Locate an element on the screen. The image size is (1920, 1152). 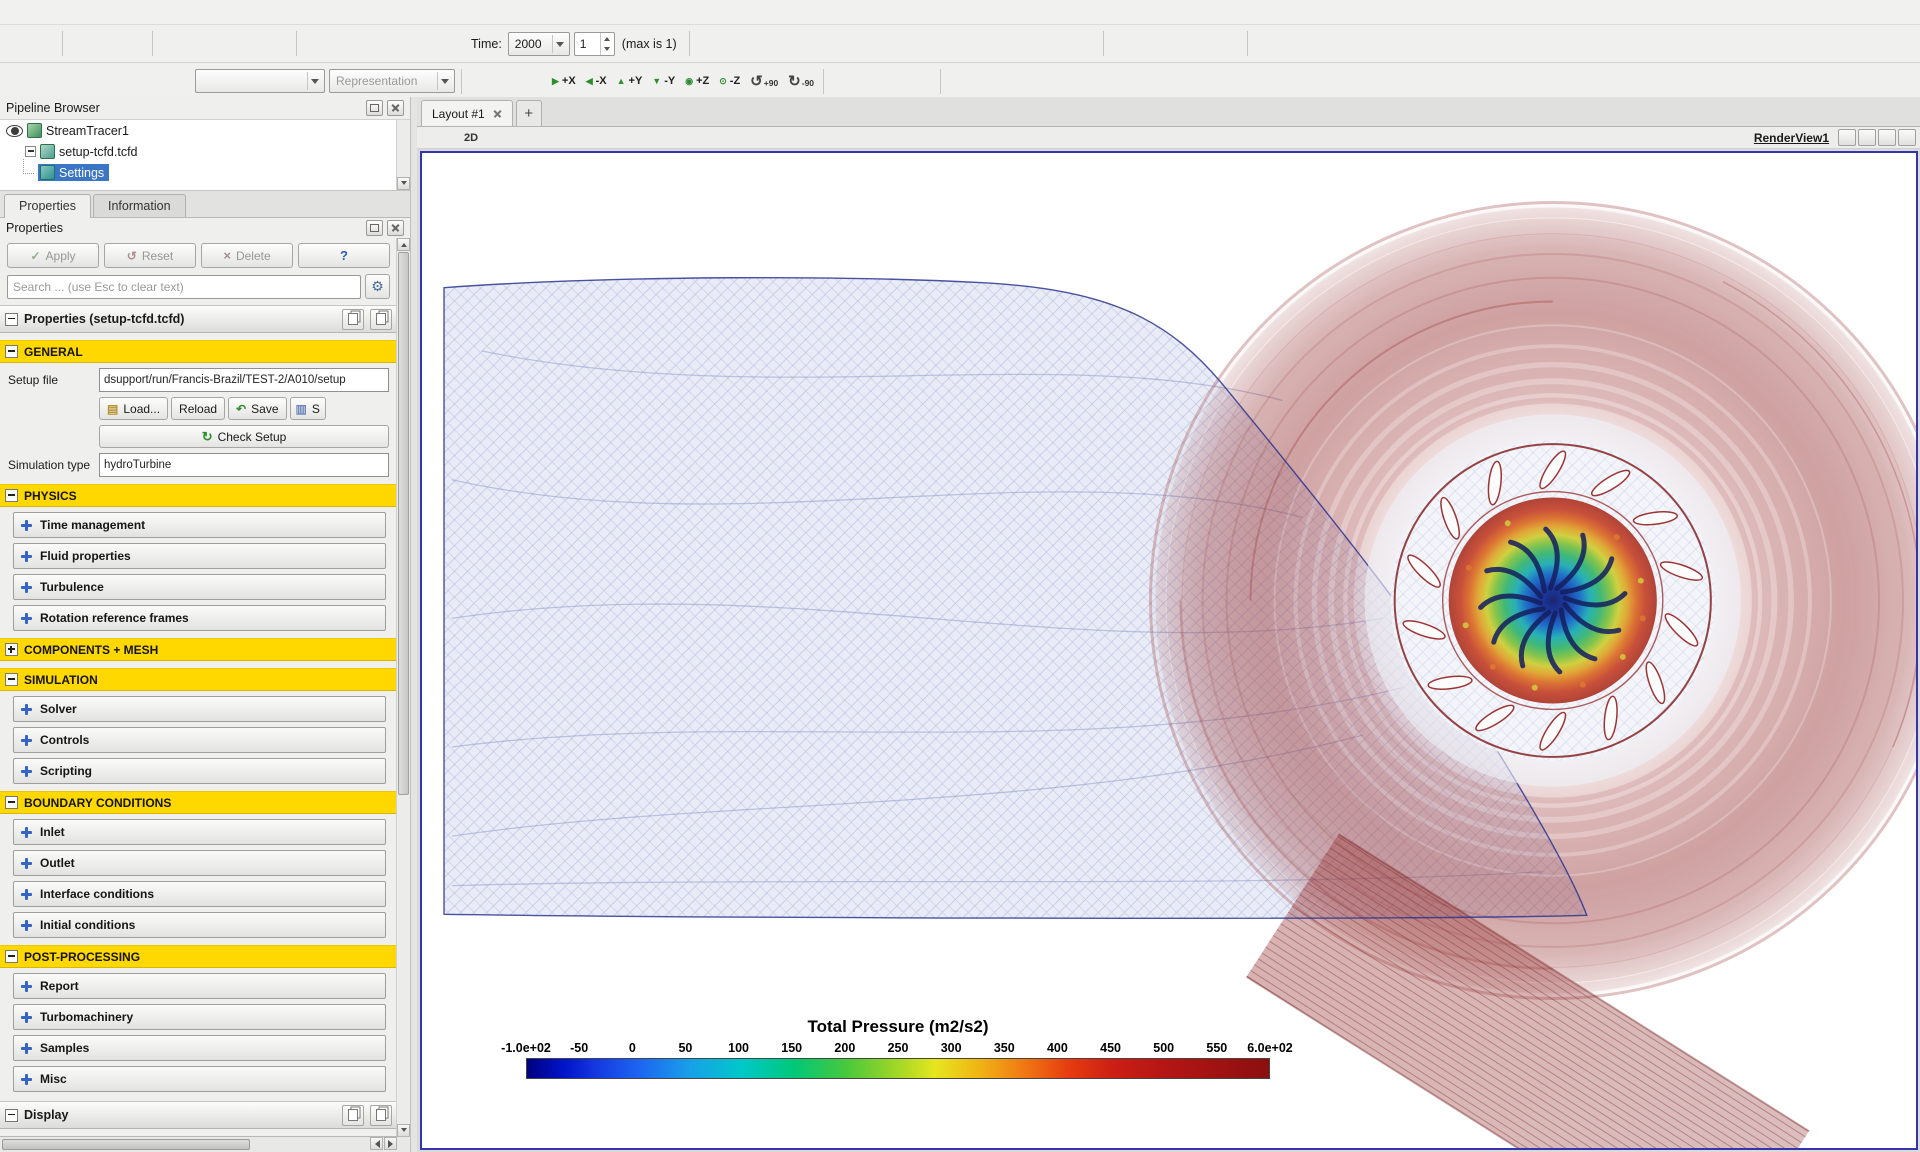
apply-button: ✓ Apply is located at coordinates (53, 255).